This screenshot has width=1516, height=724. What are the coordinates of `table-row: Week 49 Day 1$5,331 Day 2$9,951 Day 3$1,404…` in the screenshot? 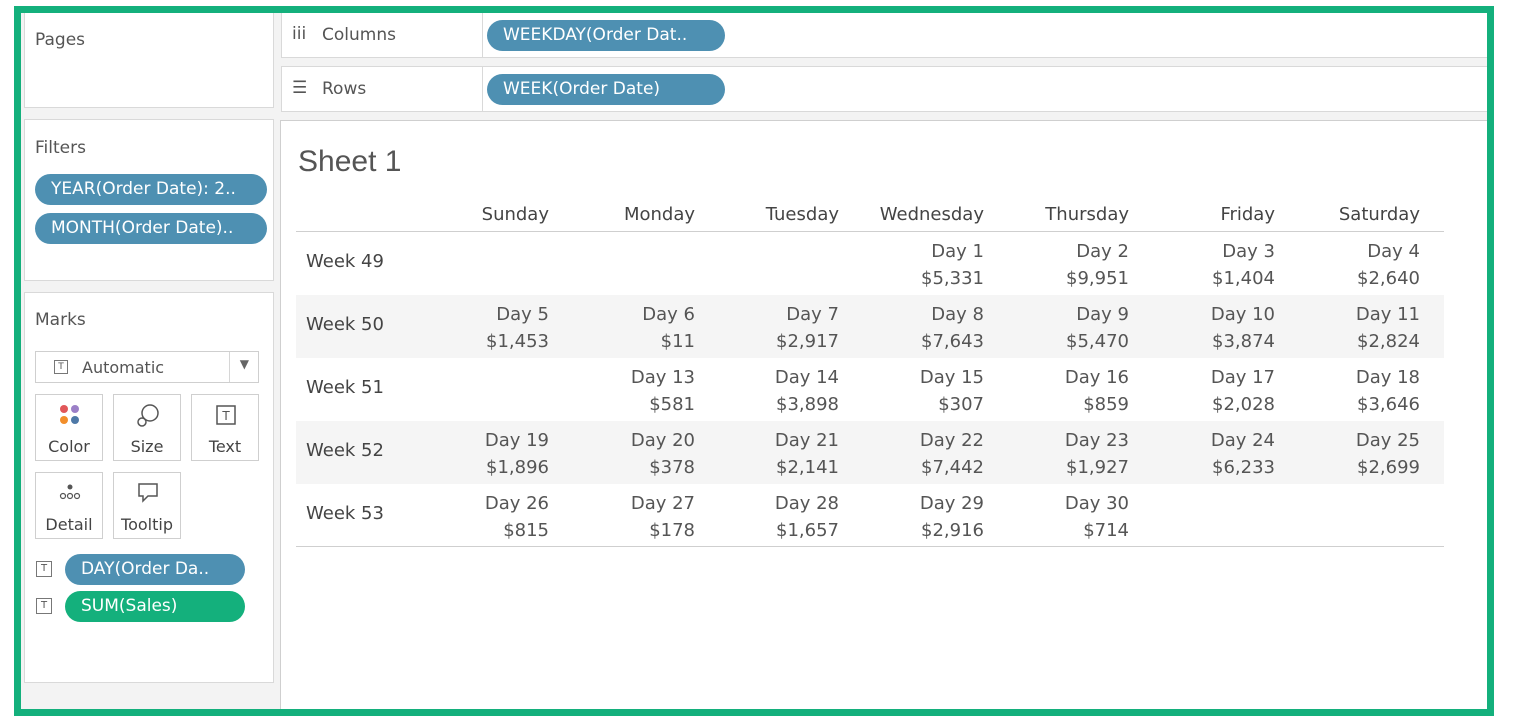 It's located at (870, 263).